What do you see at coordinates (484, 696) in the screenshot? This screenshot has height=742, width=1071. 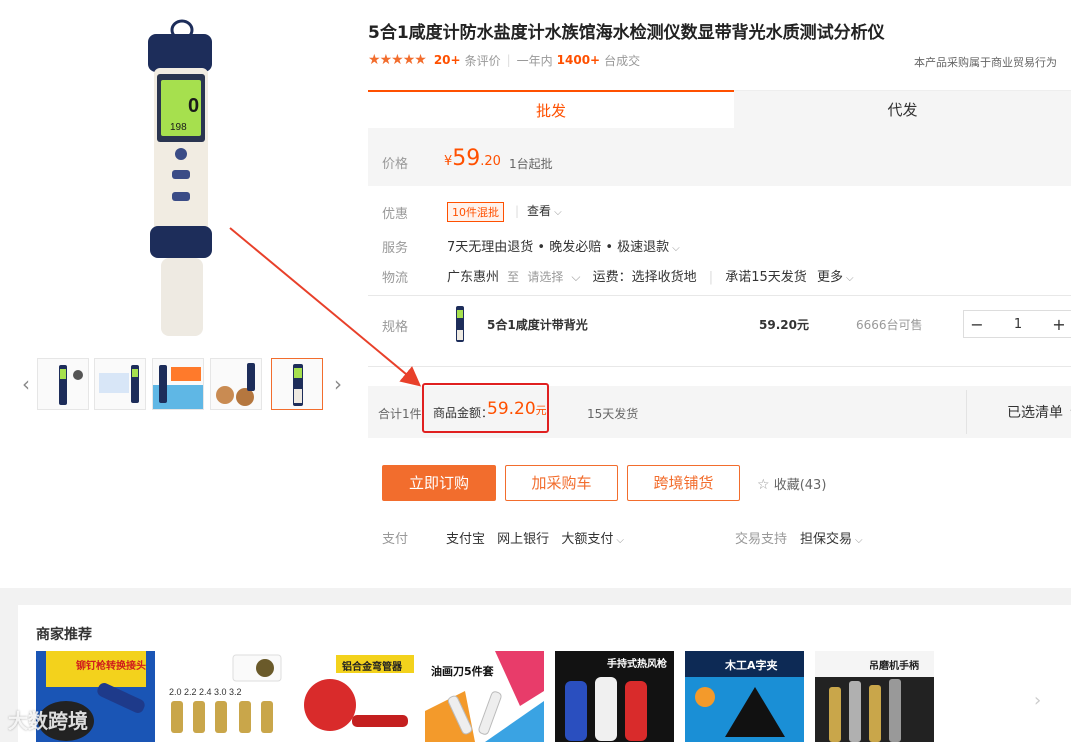 I see `recommend-card: 油画刀5件套` at bounding box center [484, 696].